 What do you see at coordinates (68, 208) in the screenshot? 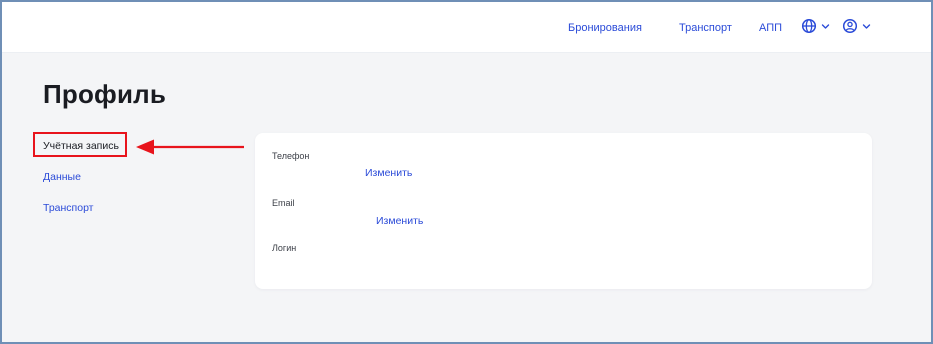
I see `sidebar-item-transport: Транспорт` at bounding box center [68, 208].